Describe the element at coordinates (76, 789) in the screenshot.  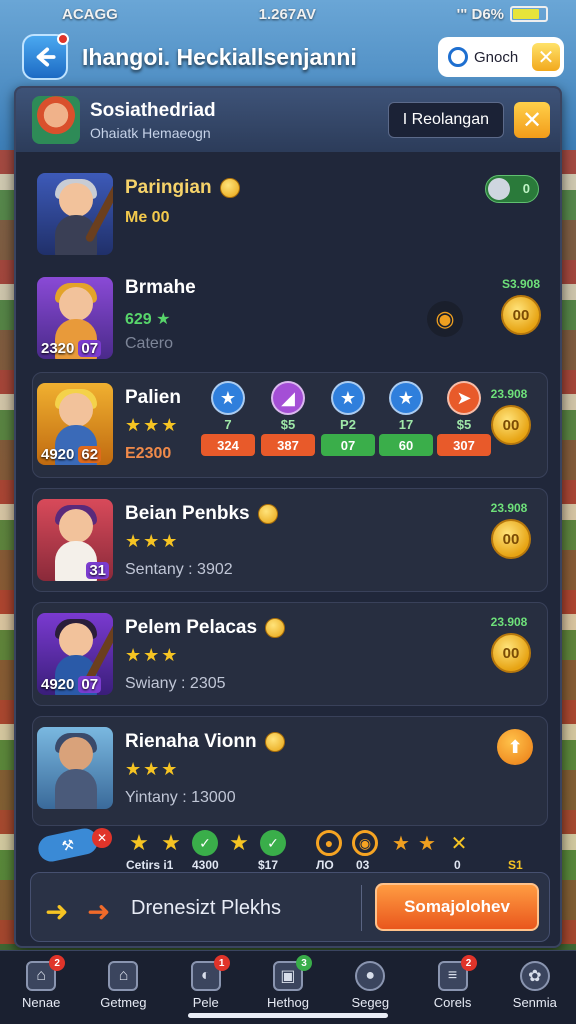
I see `body-shape` at that location.